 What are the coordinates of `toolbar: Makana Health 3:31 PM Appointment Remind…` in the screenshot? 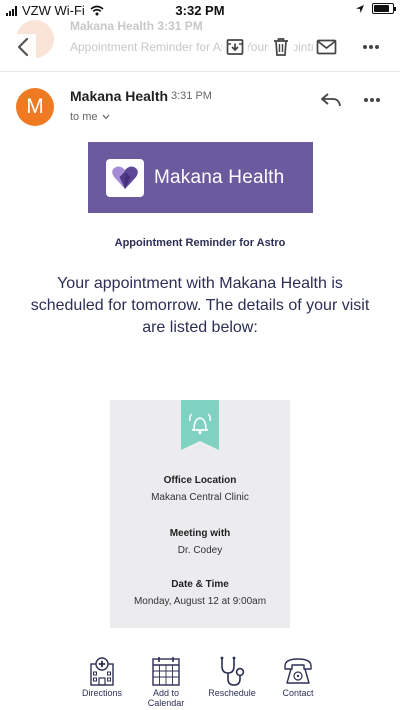 It's located at (200, 45).